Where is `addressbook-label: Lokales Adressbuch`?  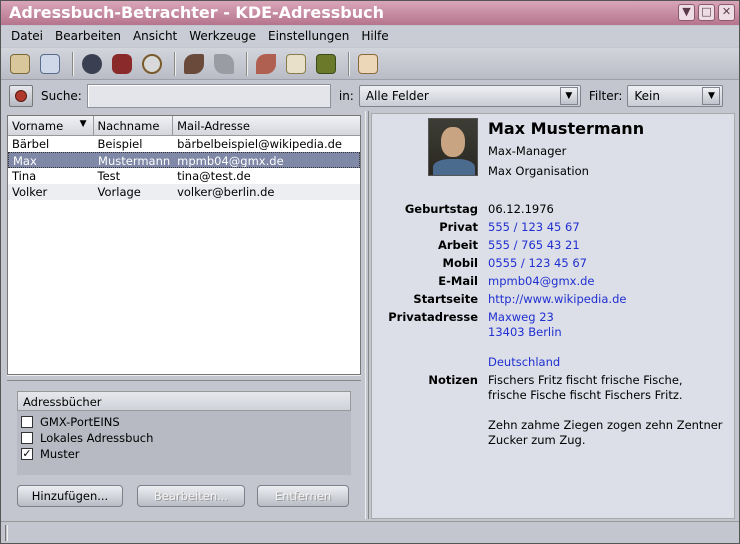
addressbook-label: Lokales Adressbuch is located at coordinates (97, 438).